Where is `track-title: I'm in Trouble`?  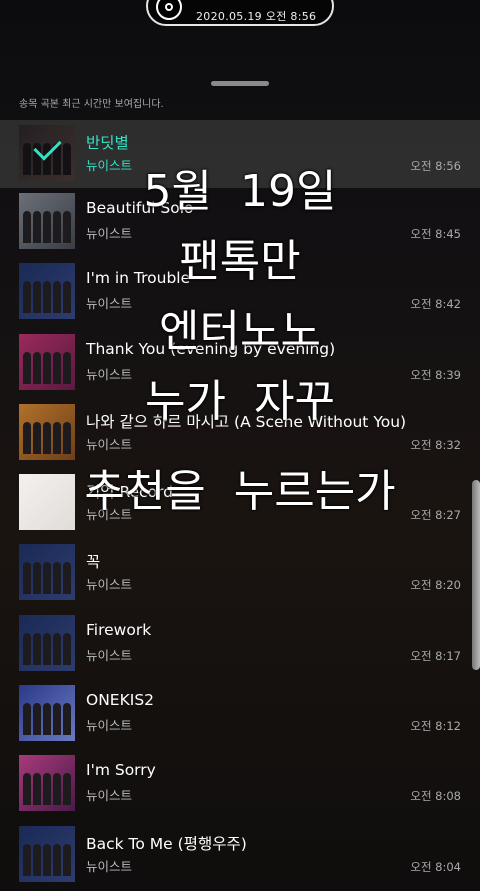 track-title: I'm in Trouble is located at coordinates (138, 278).